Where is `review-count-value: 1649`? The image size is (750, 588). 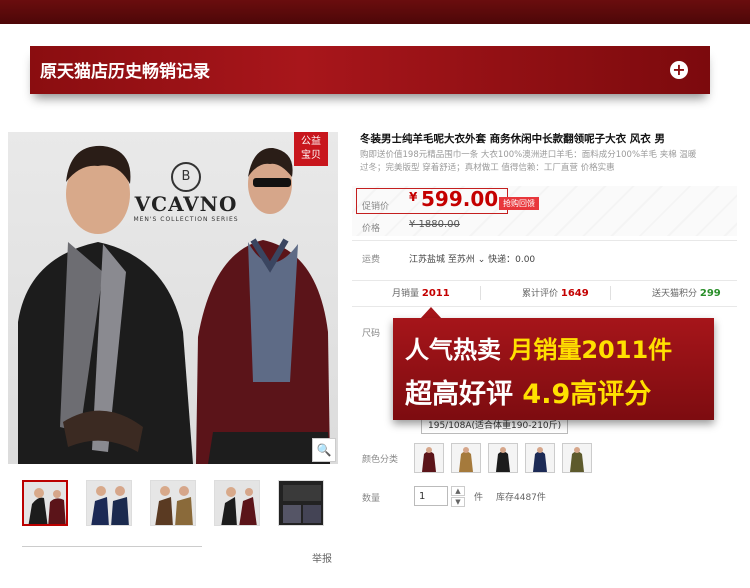 review-count-value: 1649 is located at coordinates (574, 293).